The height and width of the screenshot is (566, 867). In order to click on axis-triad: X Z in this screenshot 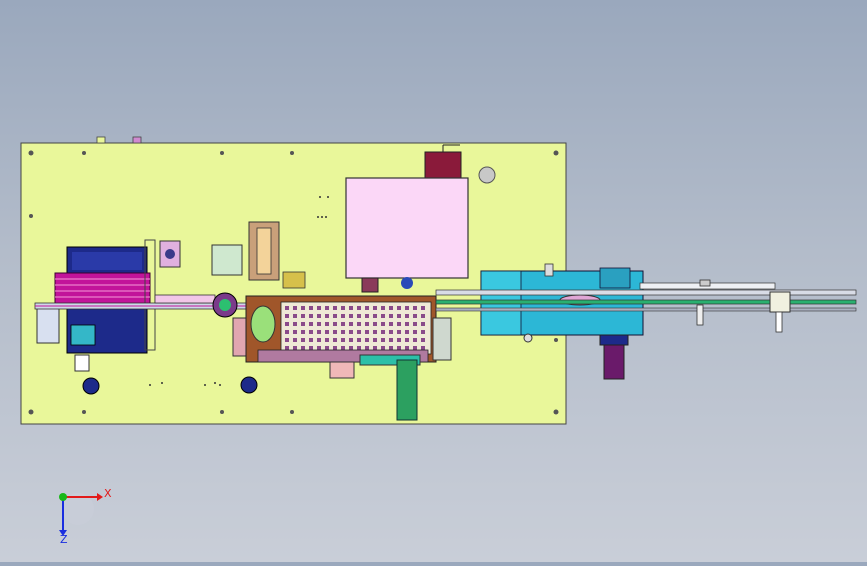, I will do `click(85, 516)`.